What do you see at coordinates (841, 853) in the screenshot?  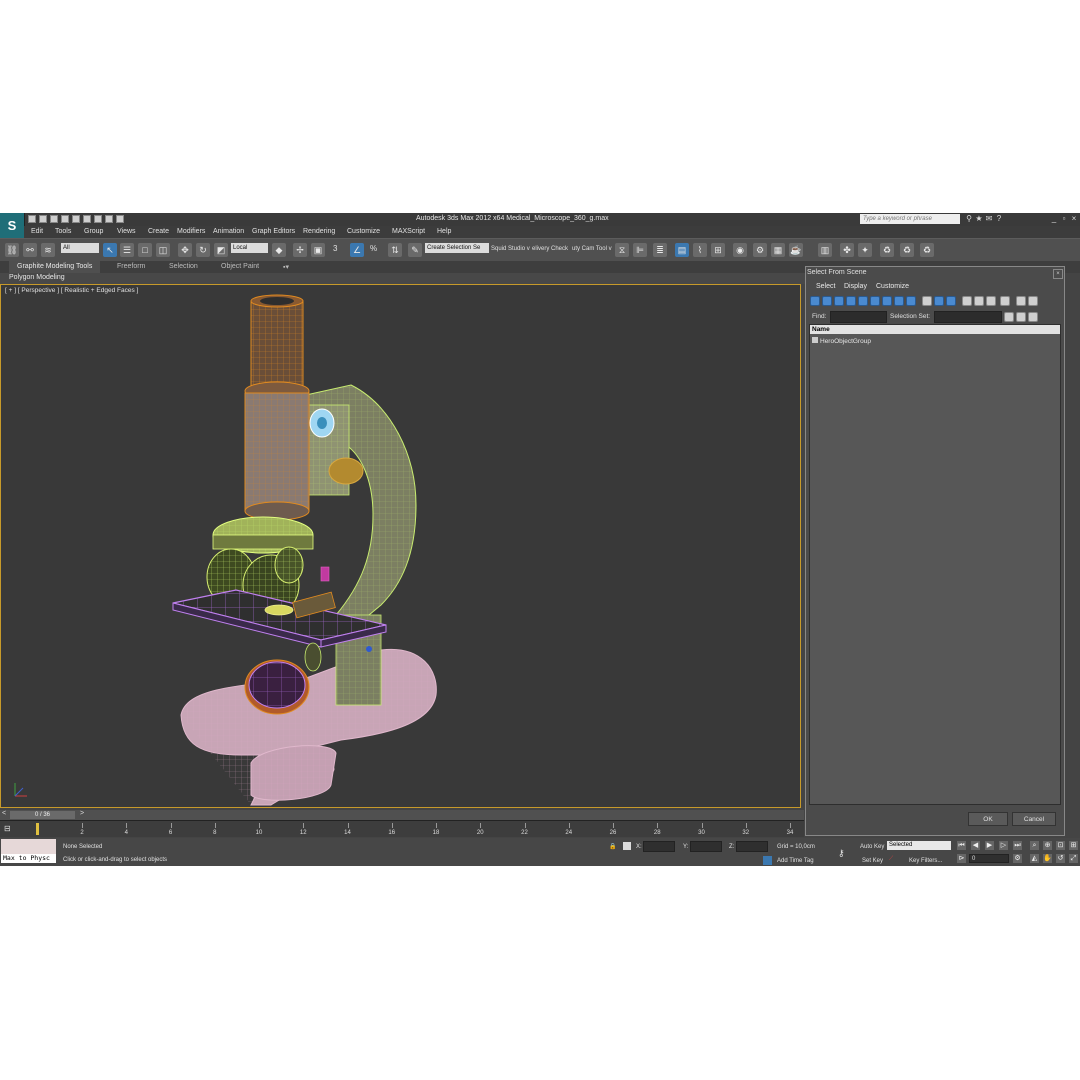 I see `key-icon: ⚷` at bounding box center [841, 853].